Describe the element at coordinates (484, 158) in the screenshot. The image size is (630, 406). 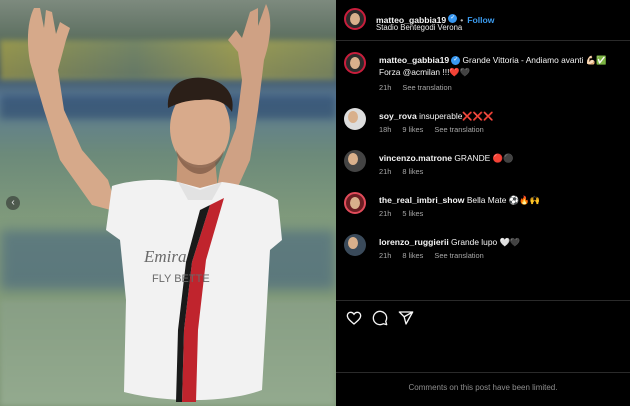
I see `comment-text: GRANDE 🔴⚫` at that location.